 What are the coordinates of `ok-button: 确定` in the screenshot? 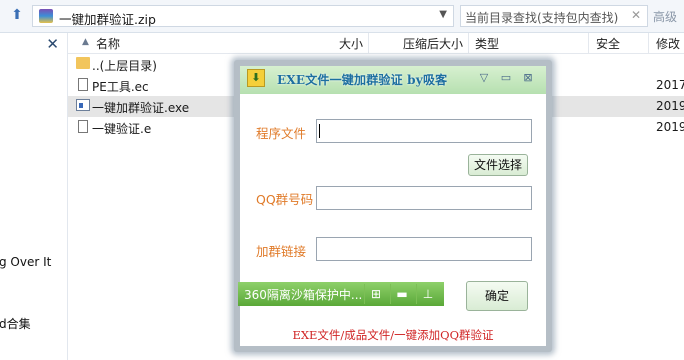 It's located at (497, 296).